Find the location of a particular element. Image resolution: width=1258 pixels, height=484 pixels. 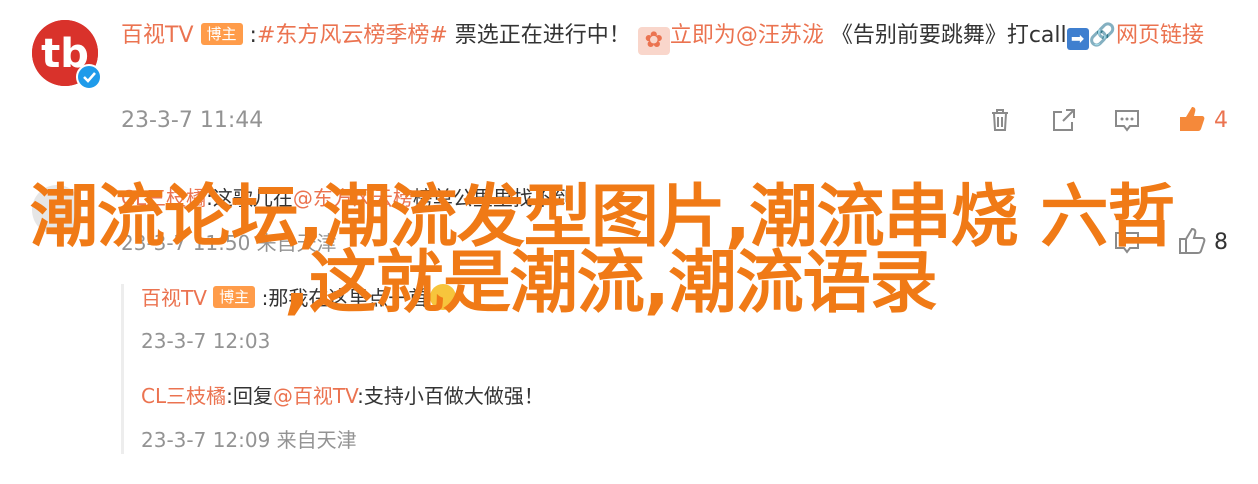

trash-icon is located at coordinates (1000, 120).